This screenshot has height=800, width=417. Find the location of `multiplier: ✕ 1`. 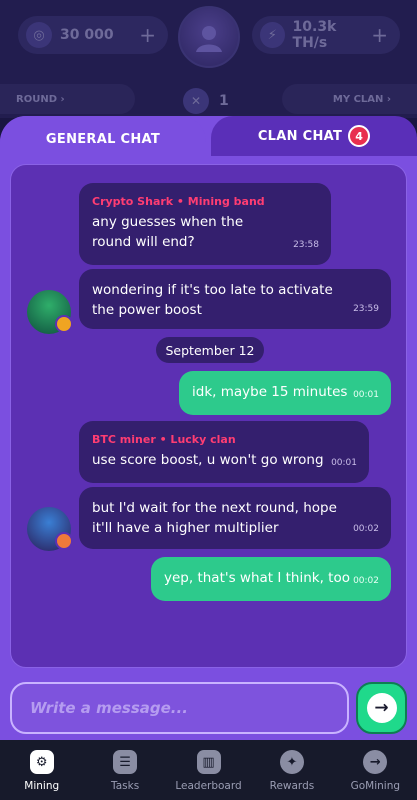

multiplier: ✕ 1 is located at coordinates (206, 101).